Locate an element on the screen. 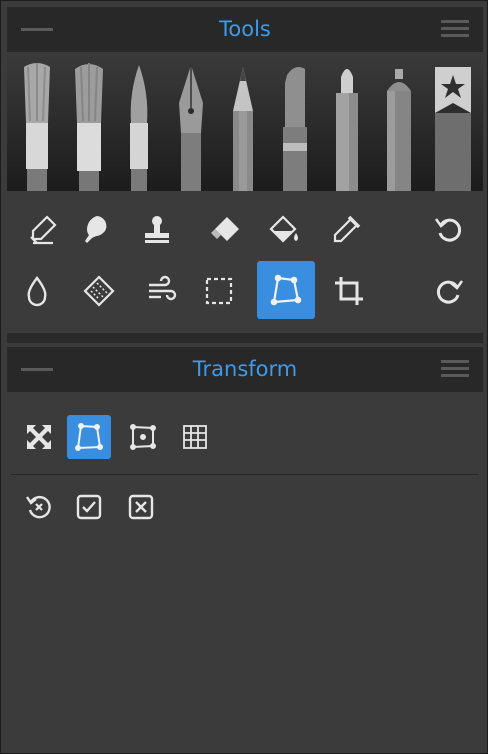 The height and width of the screenshot is (754, 488). crop-tool-icon is located at coordinates (349, 291).